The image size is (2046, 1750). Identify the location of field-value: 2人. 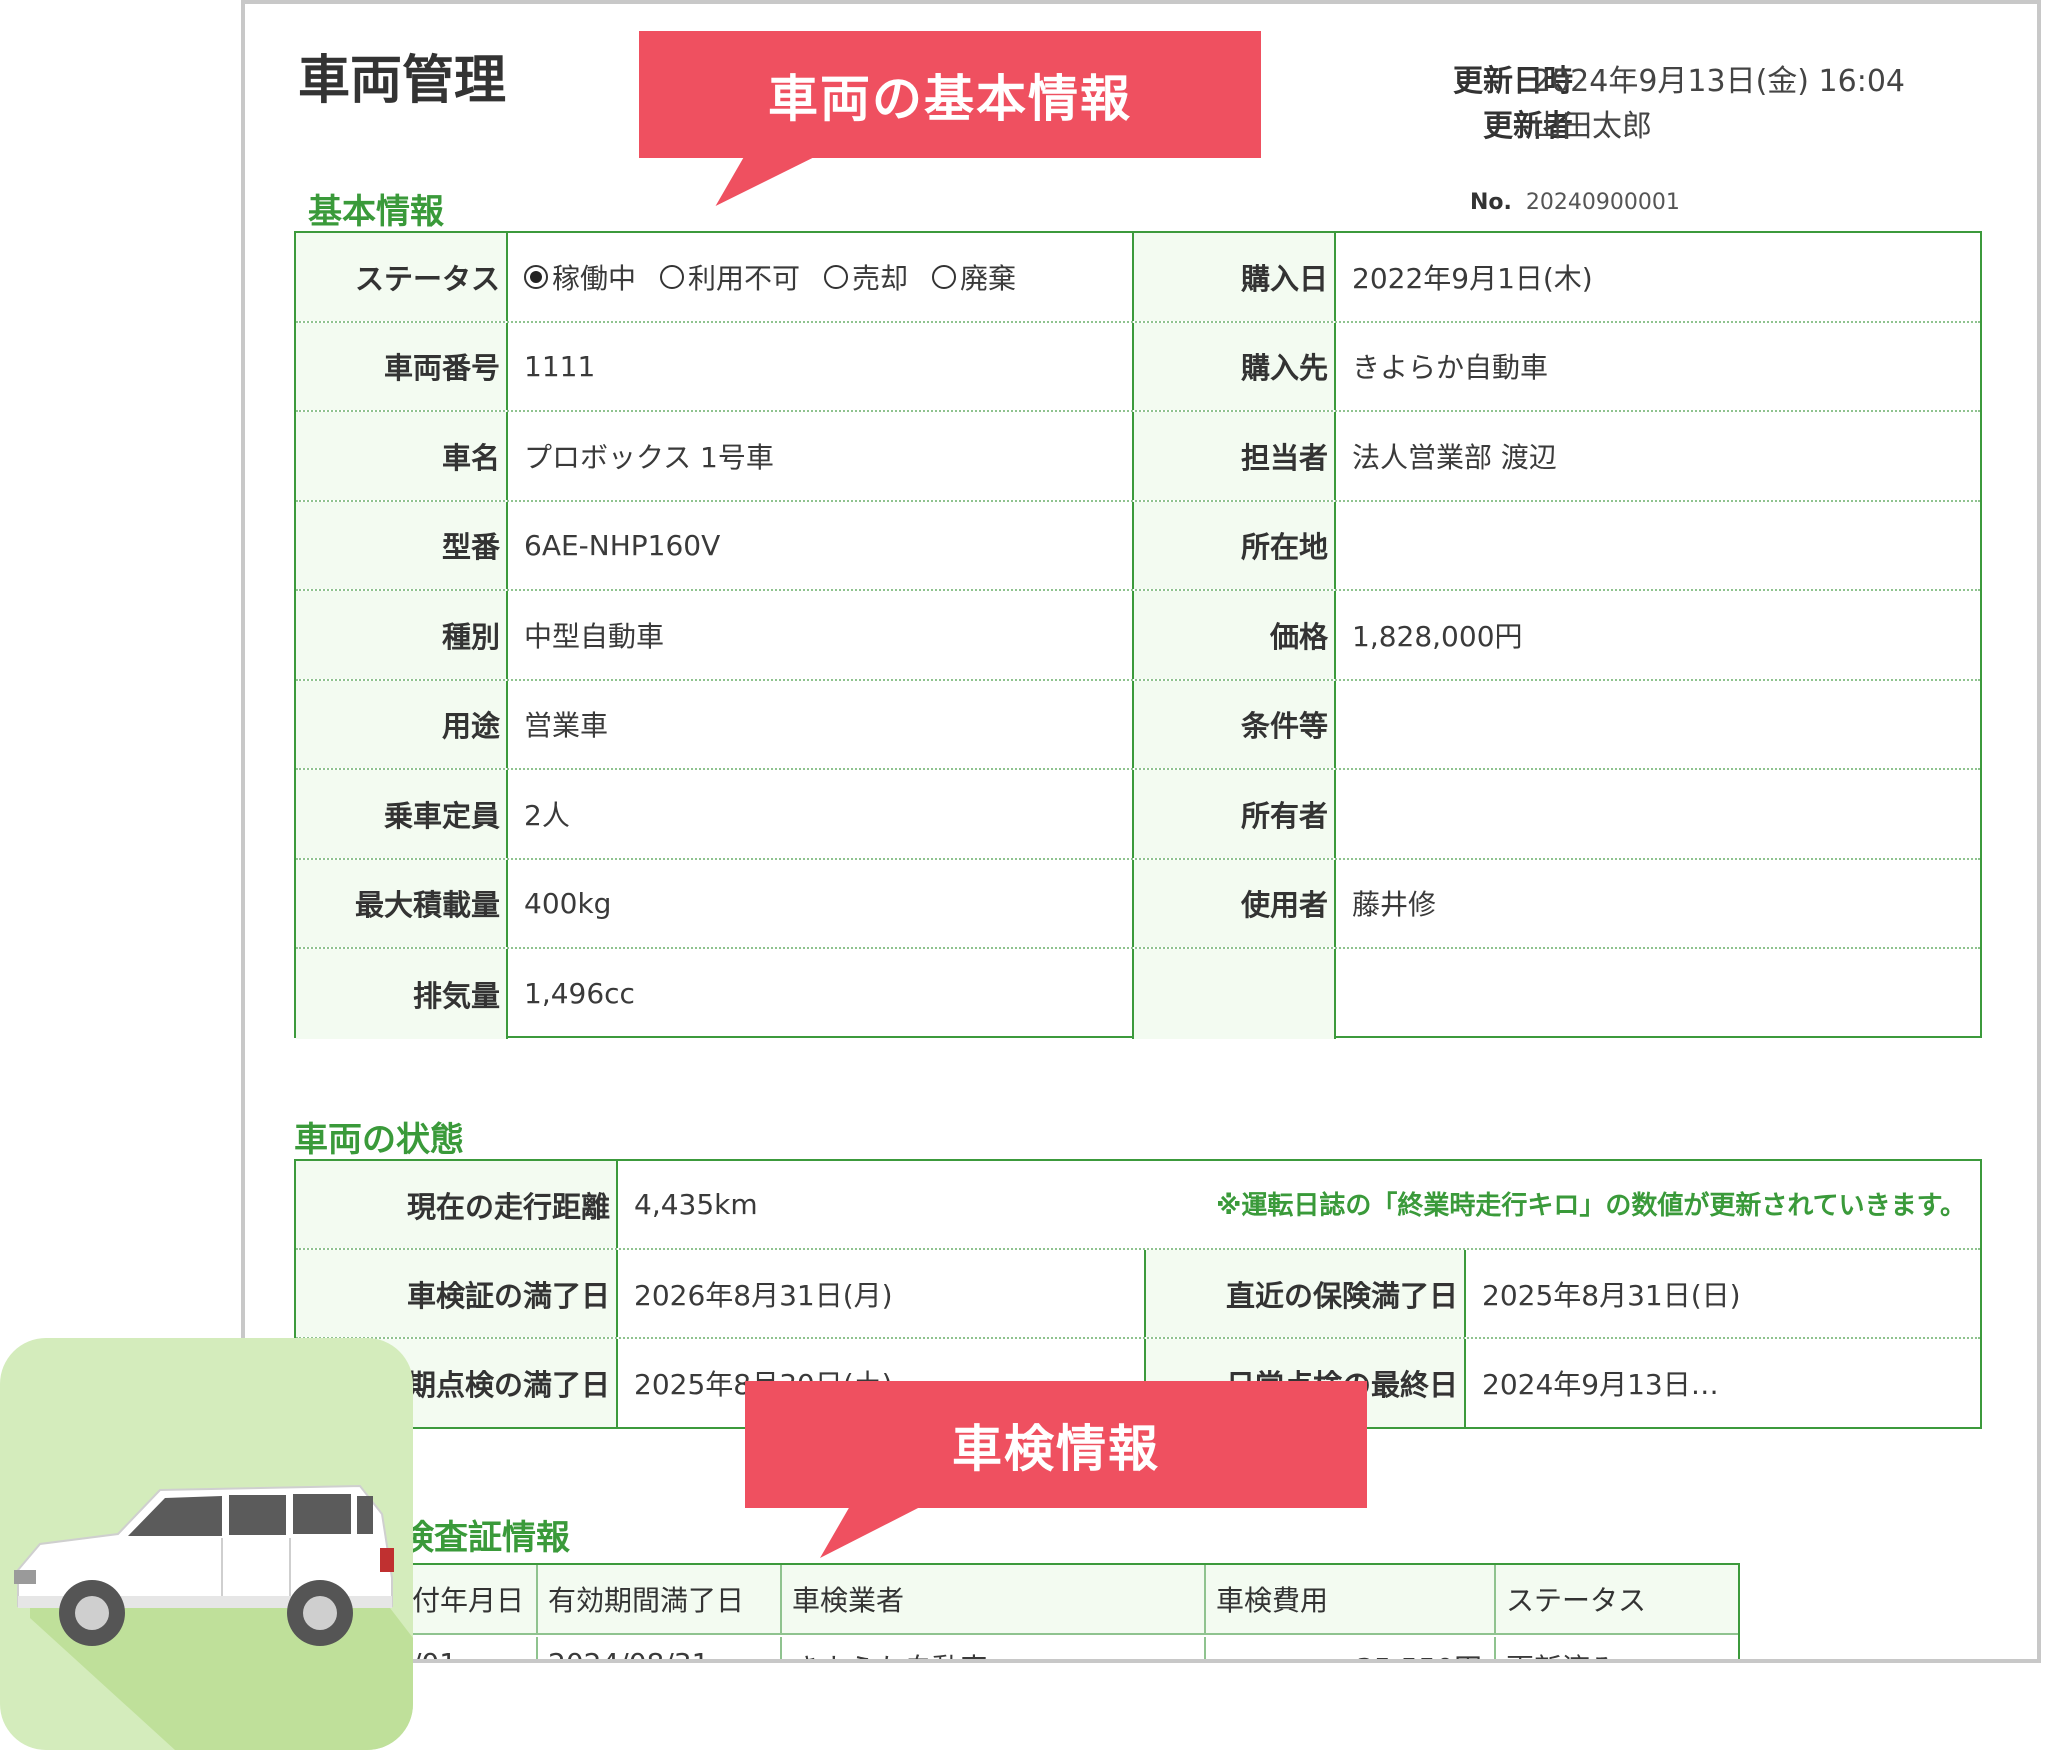
(547, 815).